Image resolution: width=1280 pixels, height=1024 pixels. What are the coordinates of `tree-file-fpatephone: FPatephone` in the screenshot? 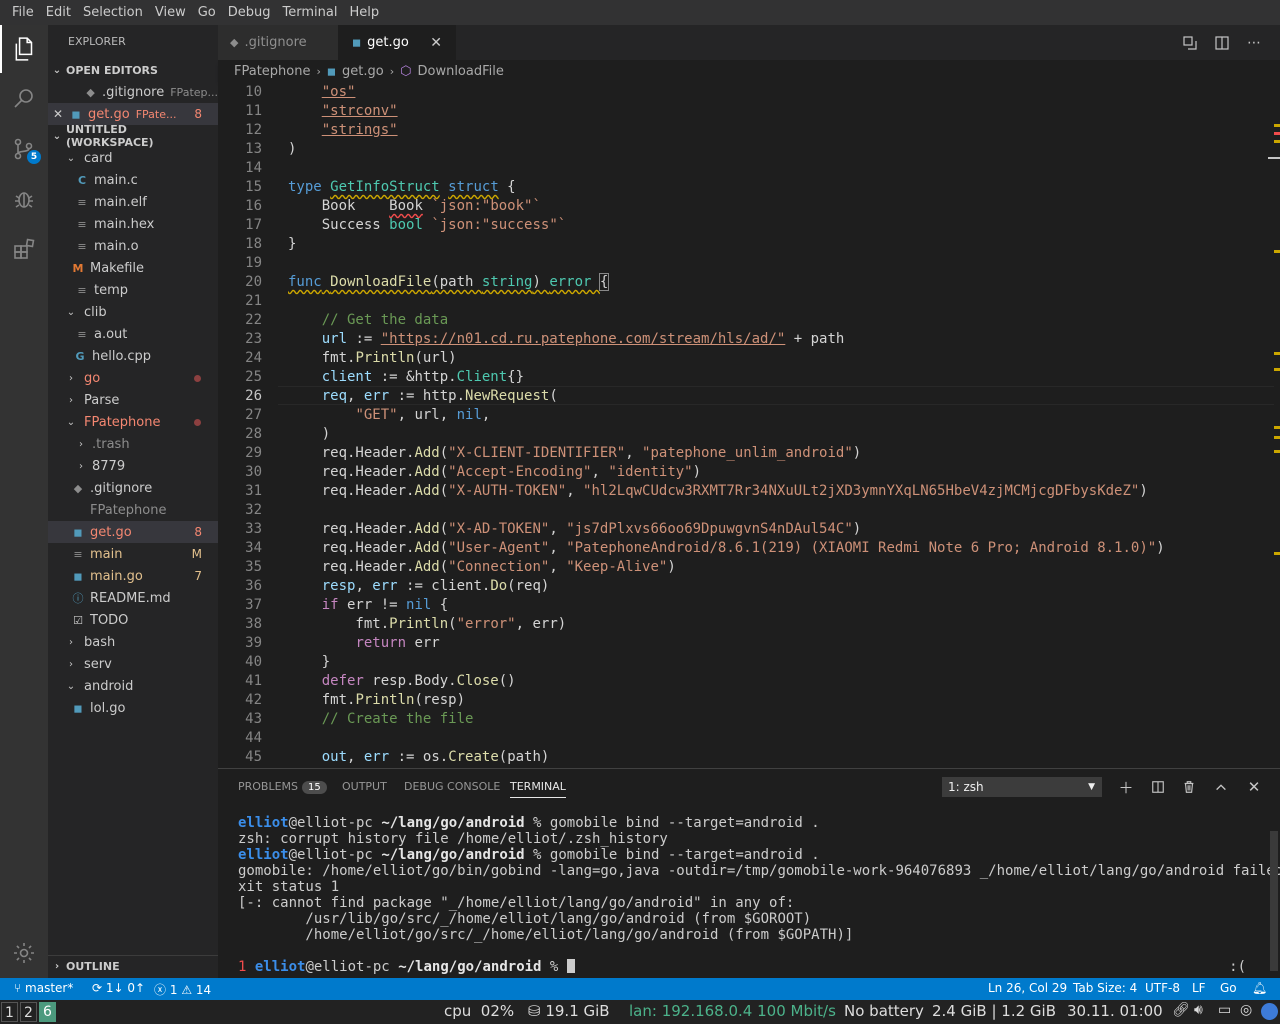 It's located at (133, 510).